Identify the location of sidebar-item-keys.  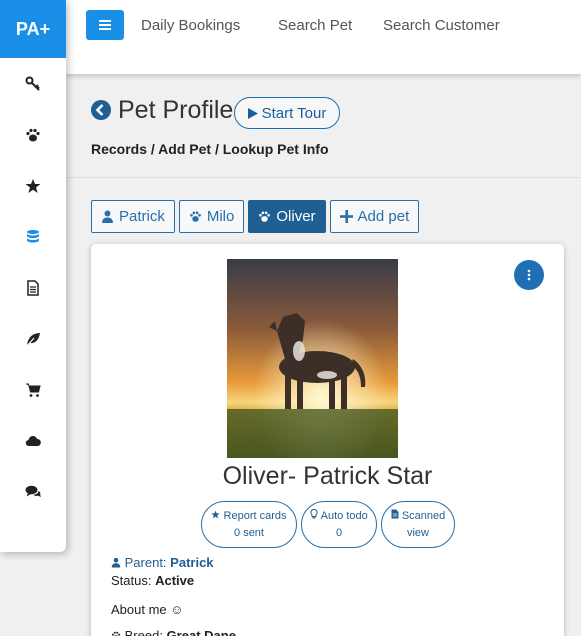
(33, 83).